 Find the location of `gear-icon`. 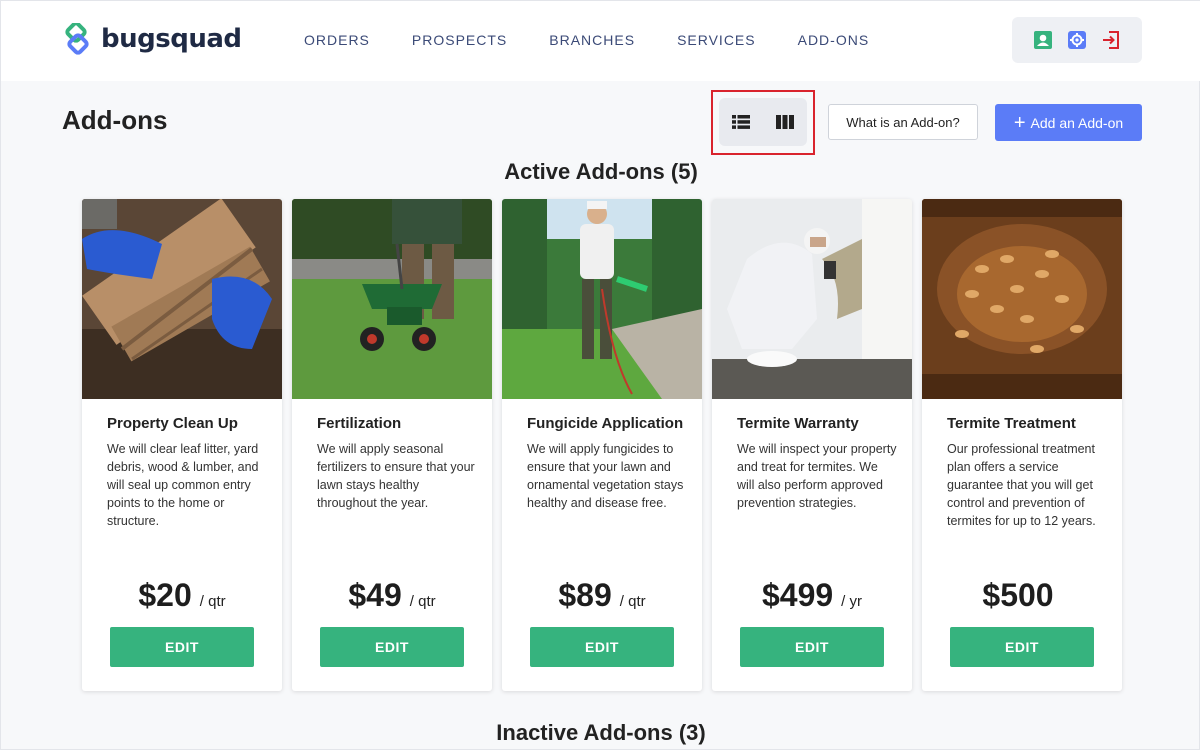

gear-icon is located at coordinates (1077, 40).